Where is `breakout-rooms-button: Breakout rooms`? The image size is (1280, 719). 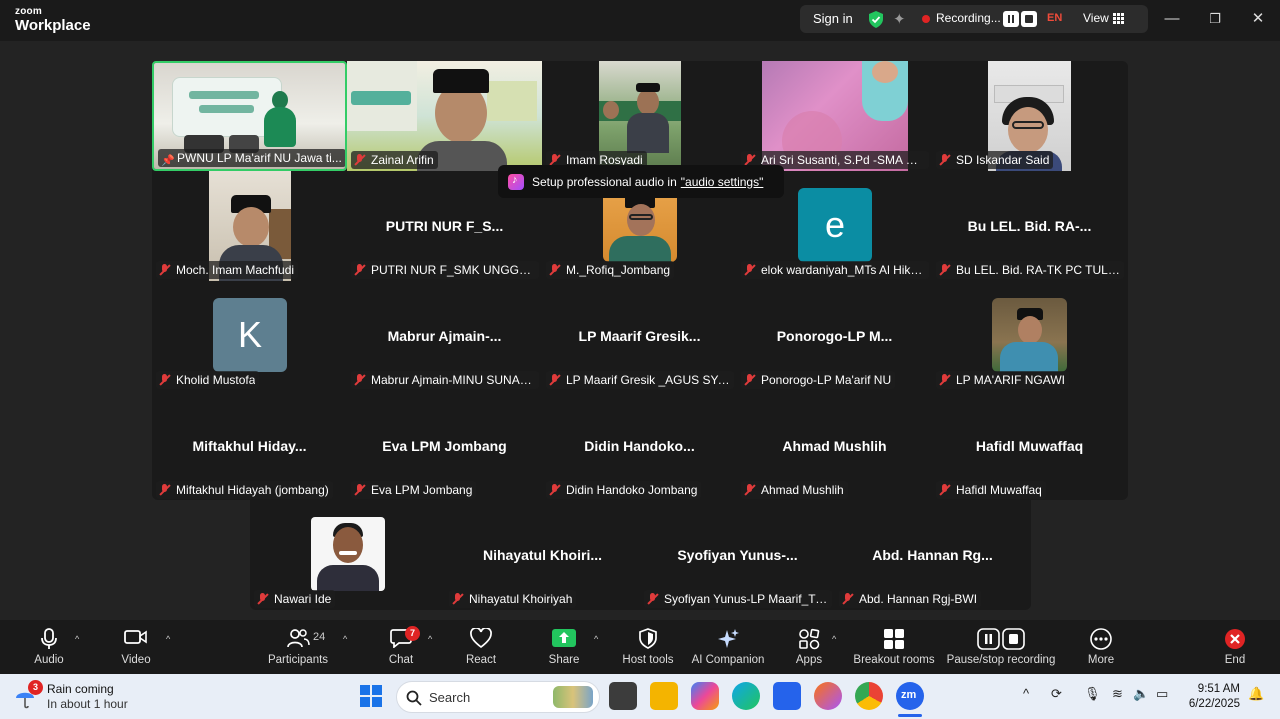 breakout-rooms-button: Breakout rooms is located at coordinates (894, 647).